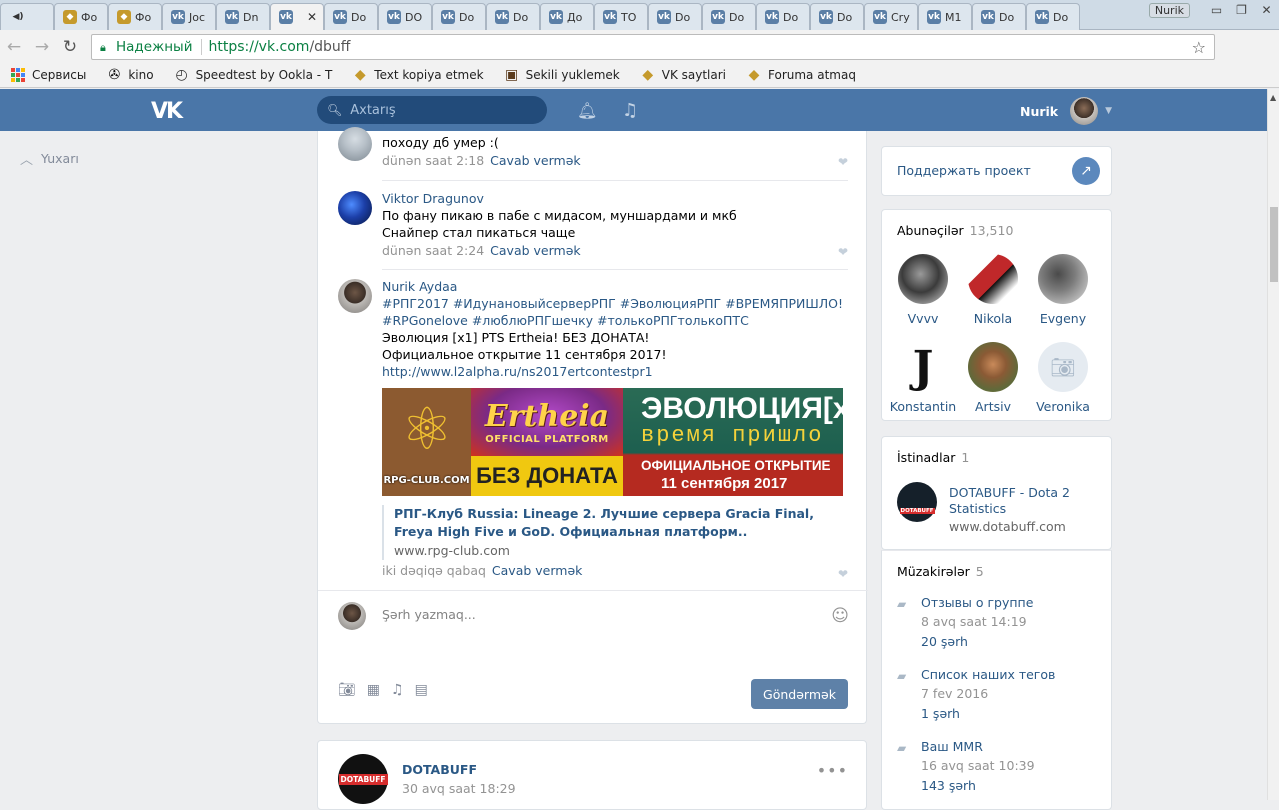 This screenshot has height=810, width=1279. I want to click on bookmark-item: ◆ VK saytlari, so click(683, 75).